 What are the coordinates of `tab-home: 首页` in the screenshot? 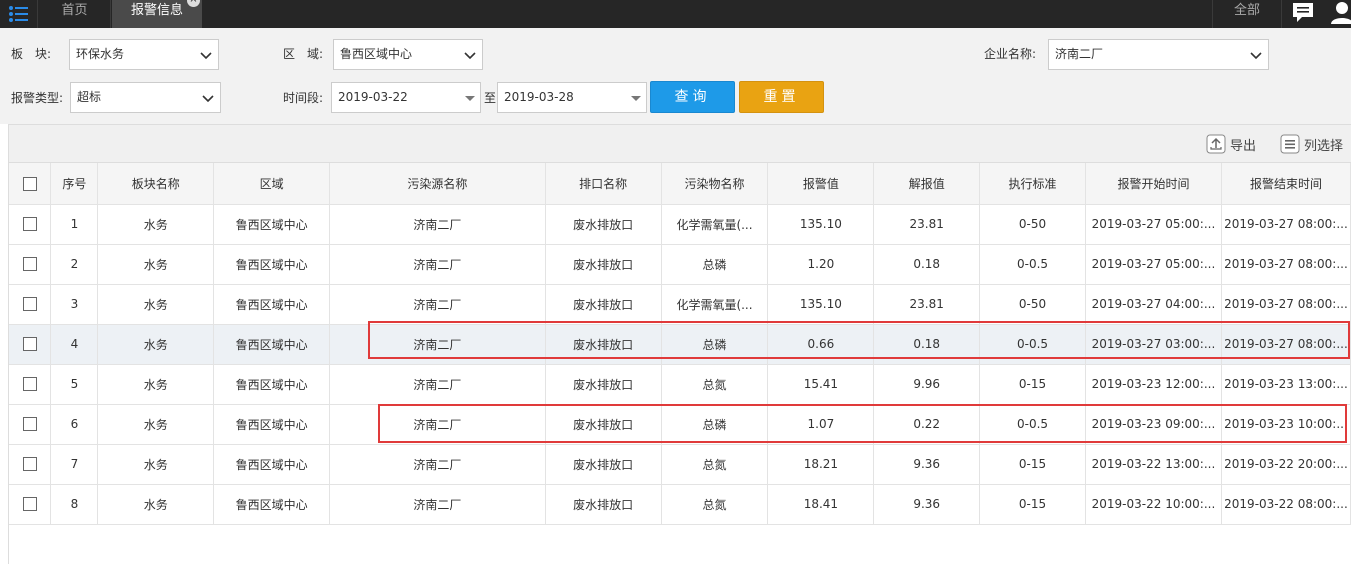 It's located at (75, 14).